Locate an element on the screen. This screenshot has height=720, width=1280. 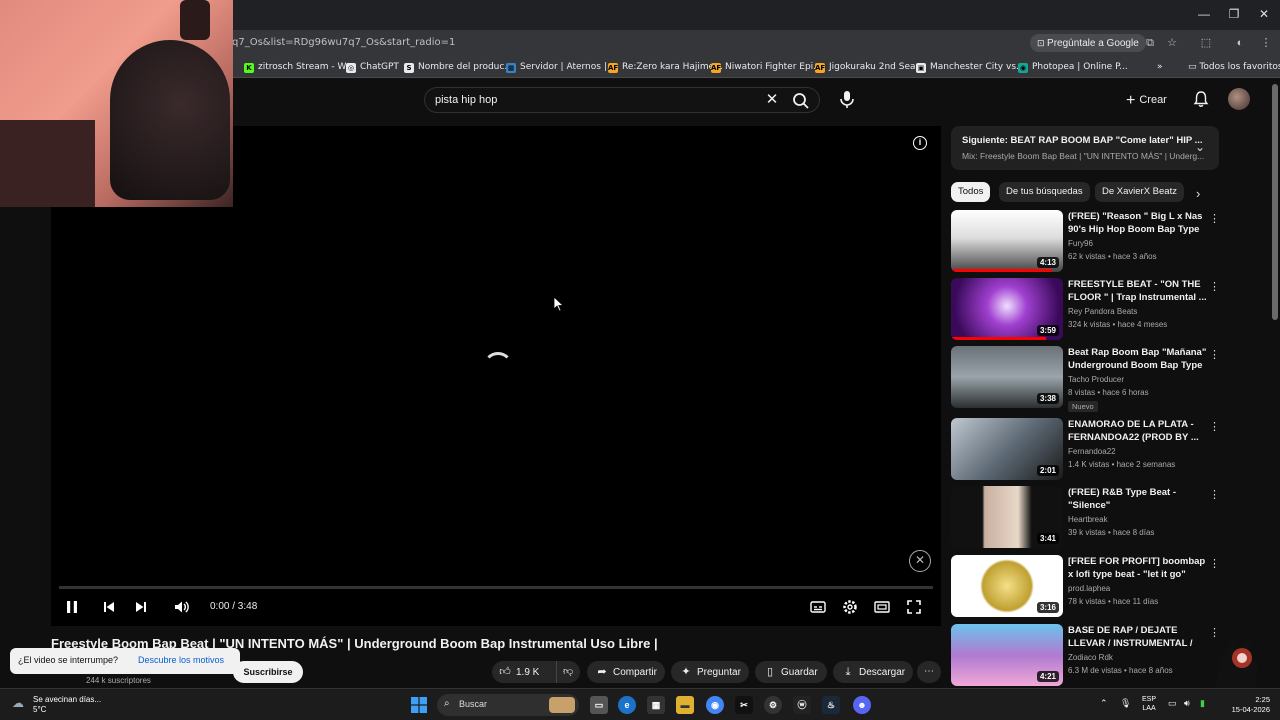
channel-watermark-icon: ✕ is located at coordinates (920, 561).